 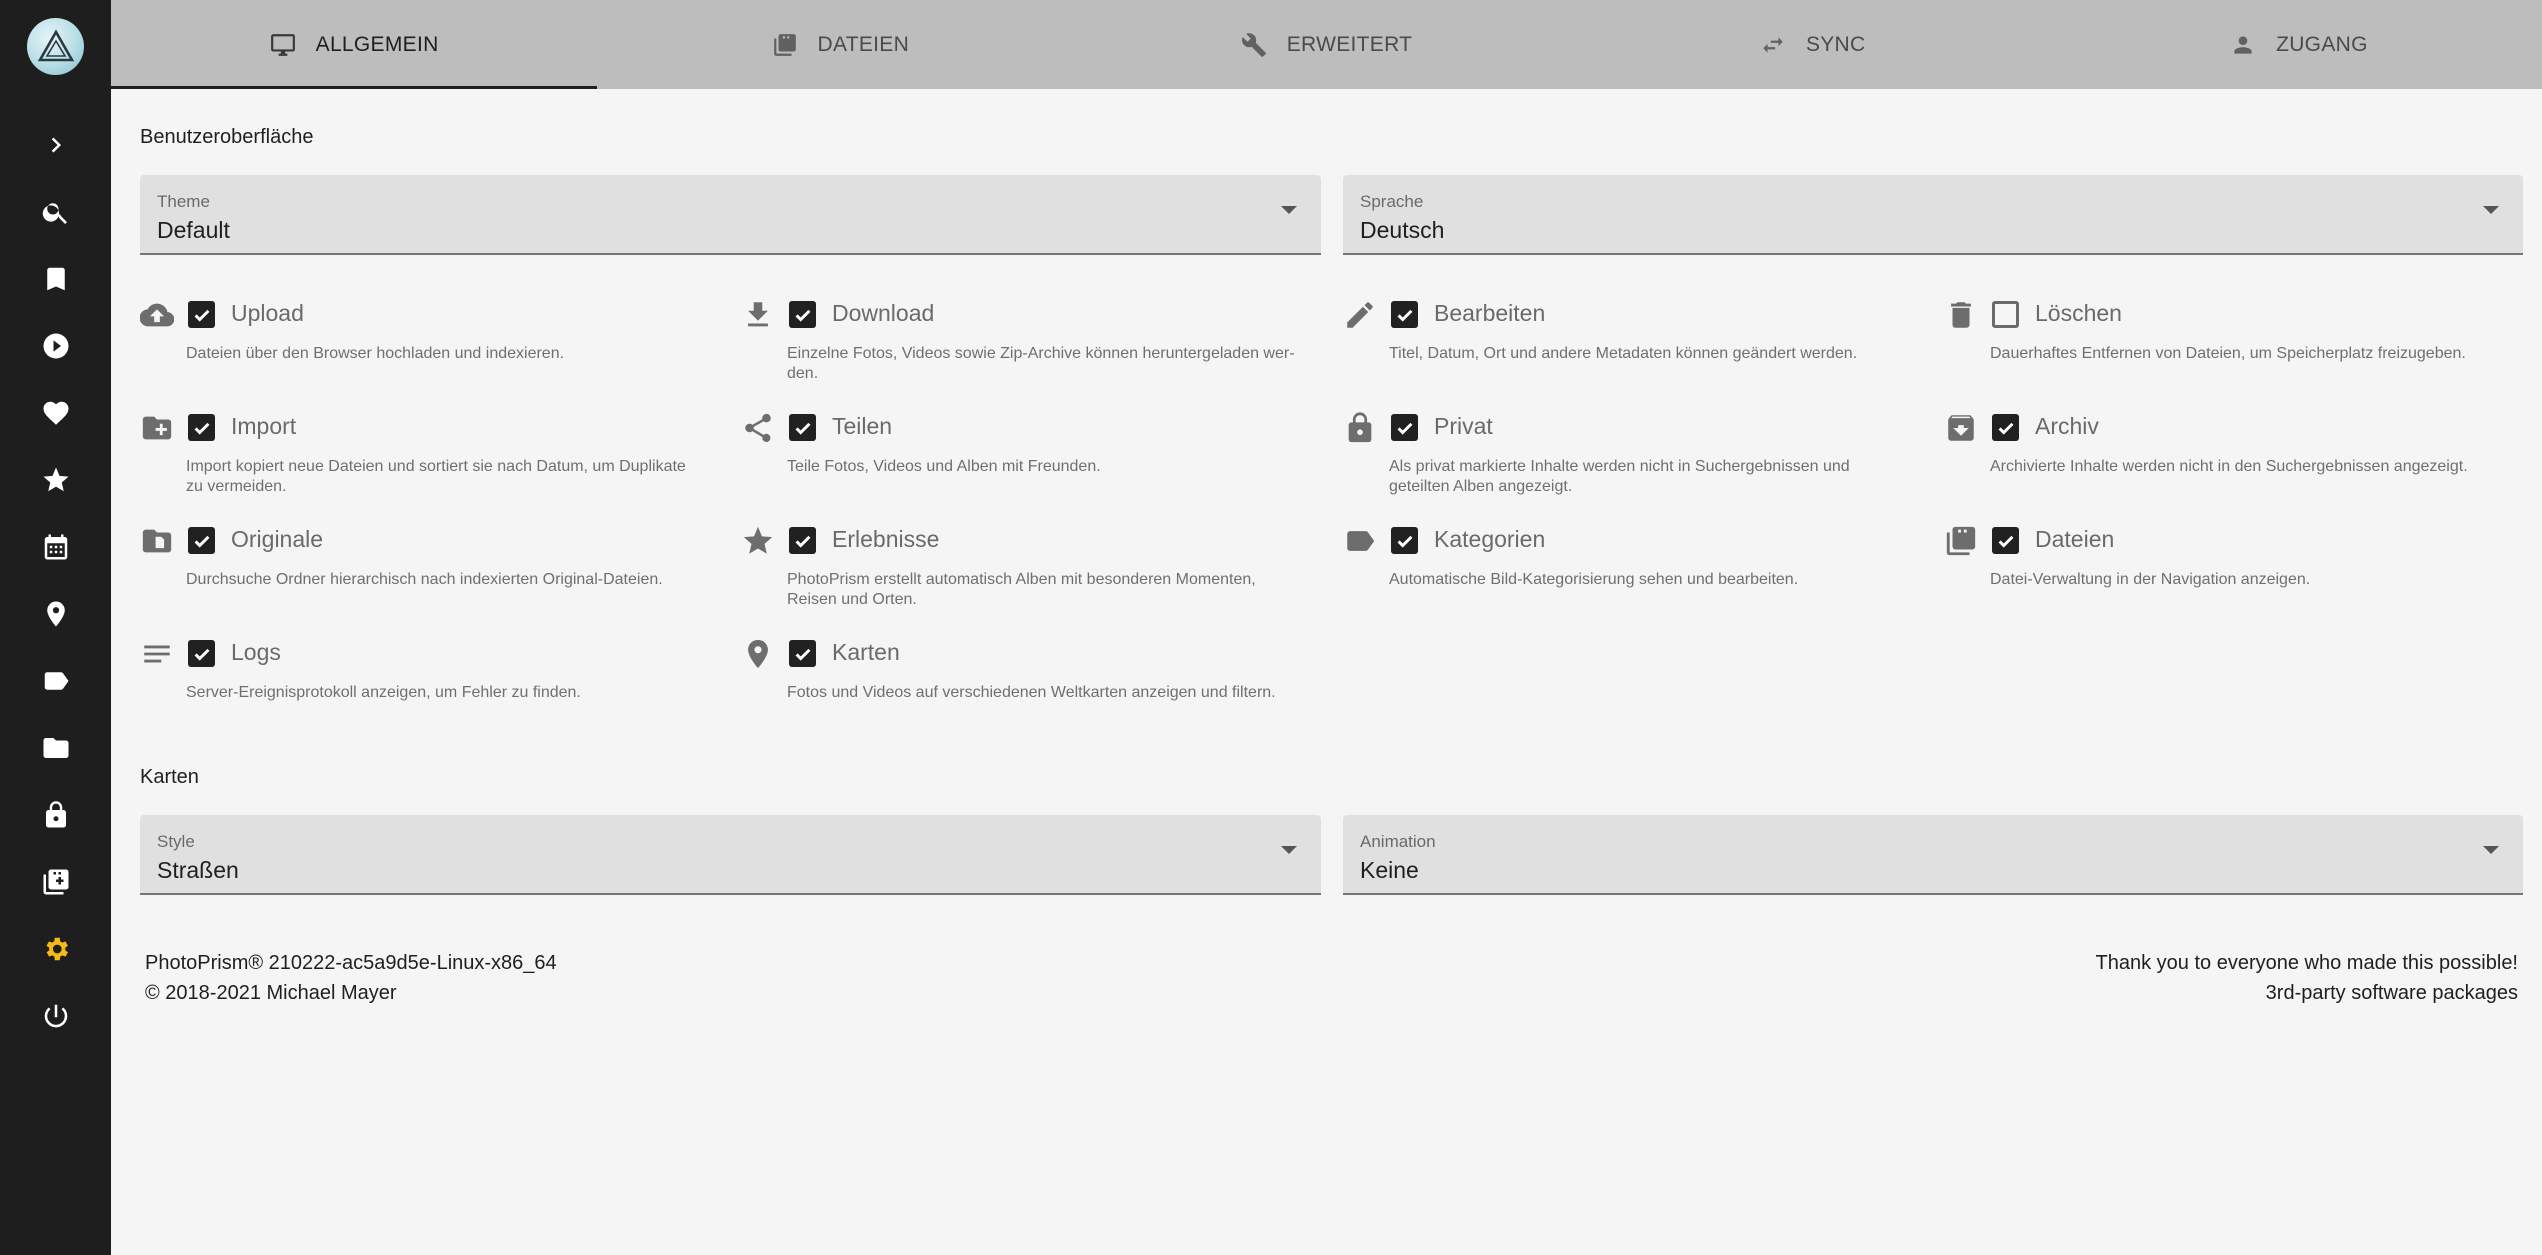 I want to click on expand-chevron-icon, so click(x=56, y=145).